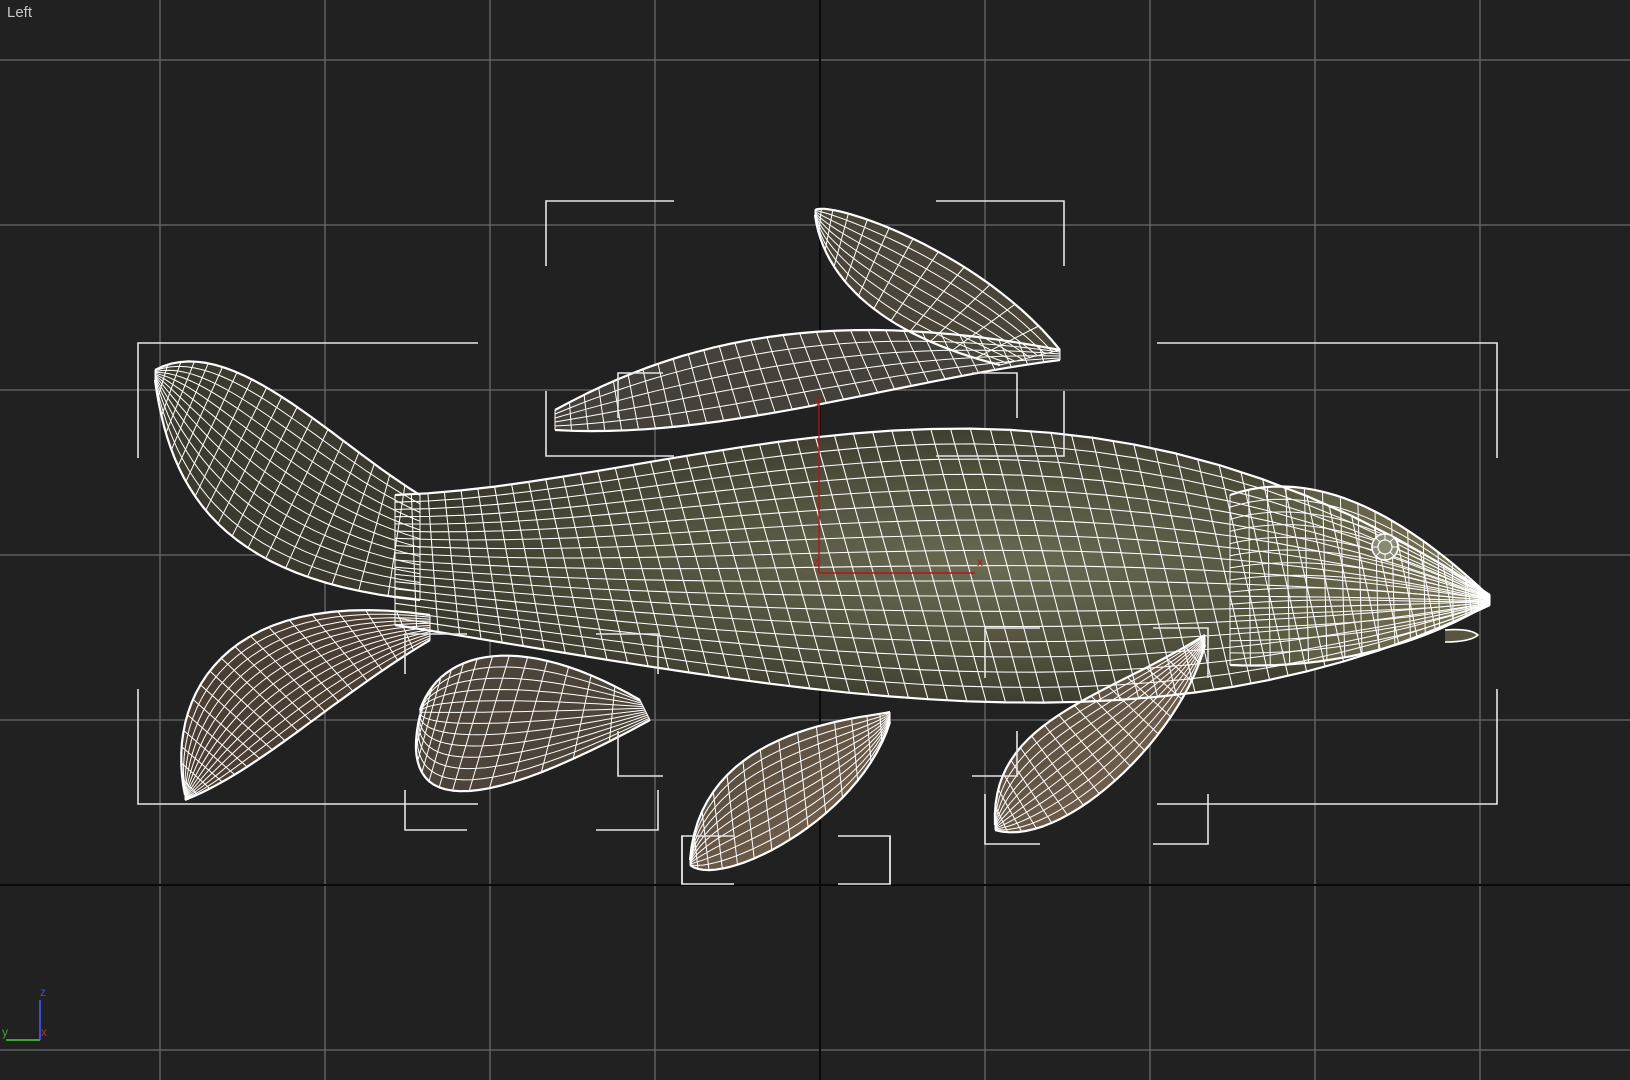 The image size is (1630, 1080). Describe the element at coordinates (818, 400) in the screenshot. I see `pivot-y-label: y` at that location.